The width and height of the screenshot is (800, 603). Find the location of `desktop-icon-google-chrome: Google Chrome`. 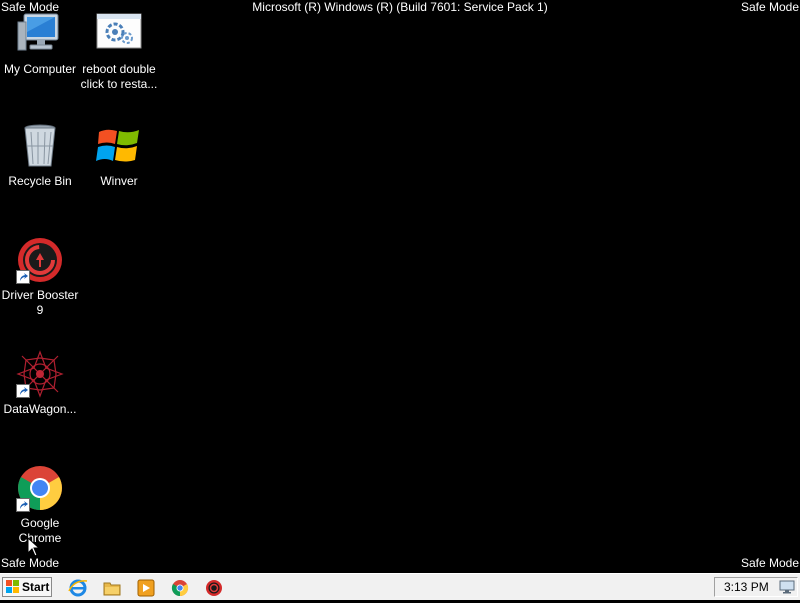

desktop-icon-google-chrome: Google Chrome is located at coordinates (40, 505).